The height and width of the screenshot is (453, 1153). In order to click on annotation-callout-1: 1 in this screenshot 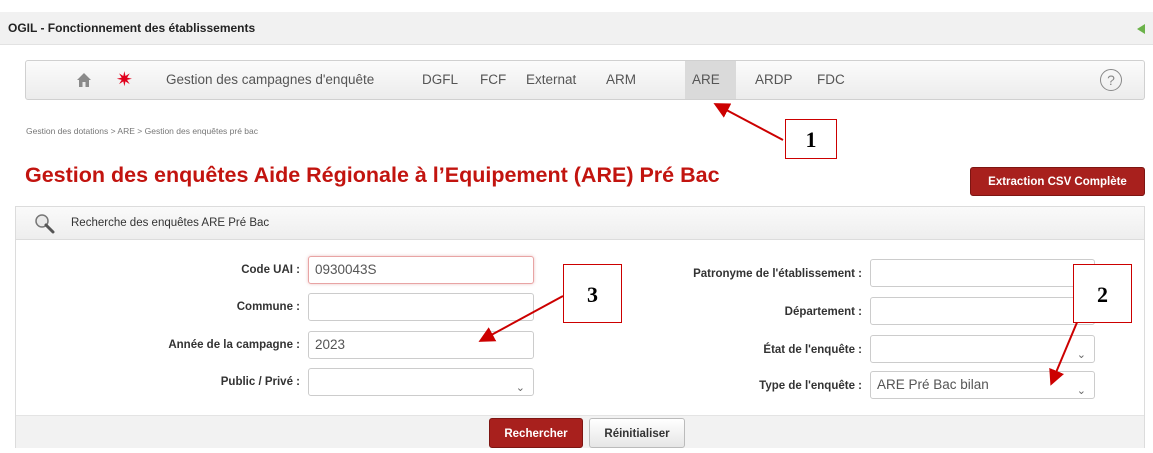, I will do `click(811, 139)`.